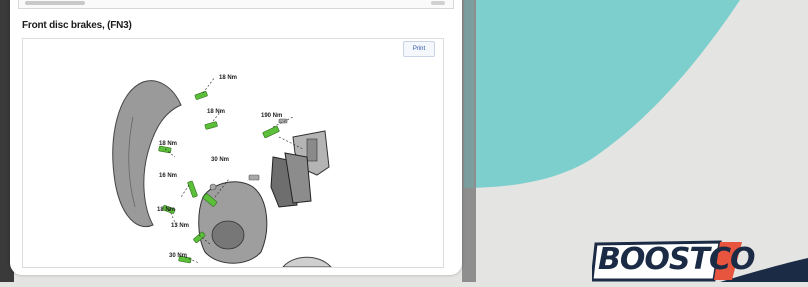  What do you see at coordinates (180, 226) in the screenshot?
I see `torque-label: 13 Nm` at bounding box center [180, 226].